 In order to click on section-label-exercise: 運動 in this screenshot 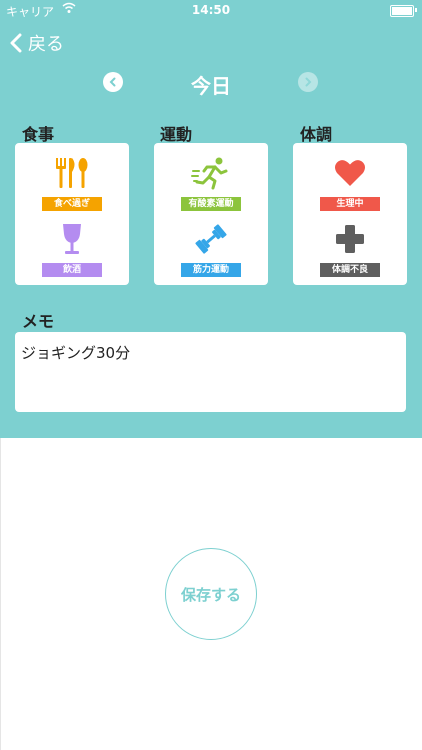, I will do `click(176, 134)`.